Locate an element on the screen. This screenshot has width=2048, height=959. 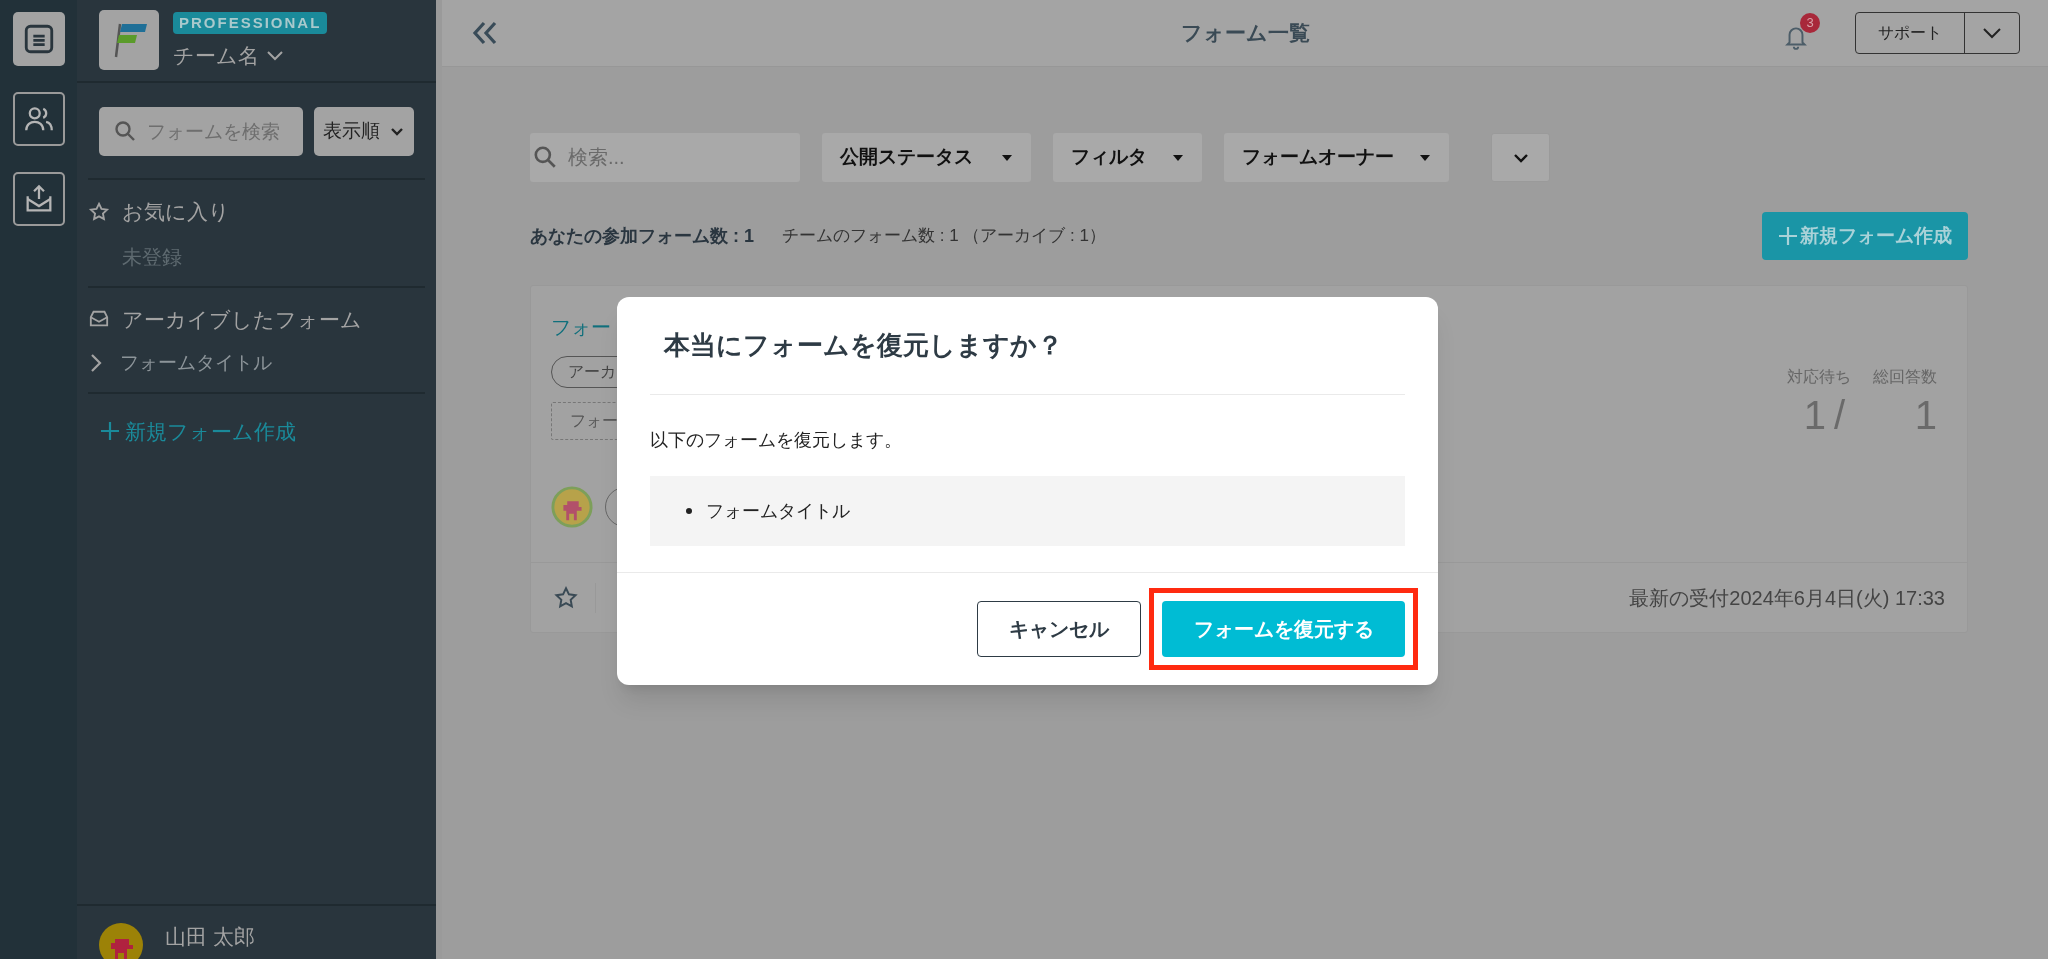
notification-badge: 3 is located at coordinates (1810, 23).